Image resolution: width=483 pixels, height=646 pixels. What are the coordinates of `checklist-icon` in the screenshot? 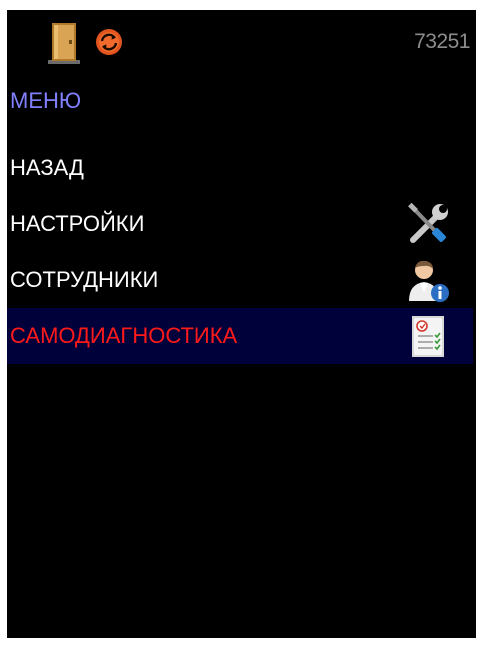 It's located at (428, 336).